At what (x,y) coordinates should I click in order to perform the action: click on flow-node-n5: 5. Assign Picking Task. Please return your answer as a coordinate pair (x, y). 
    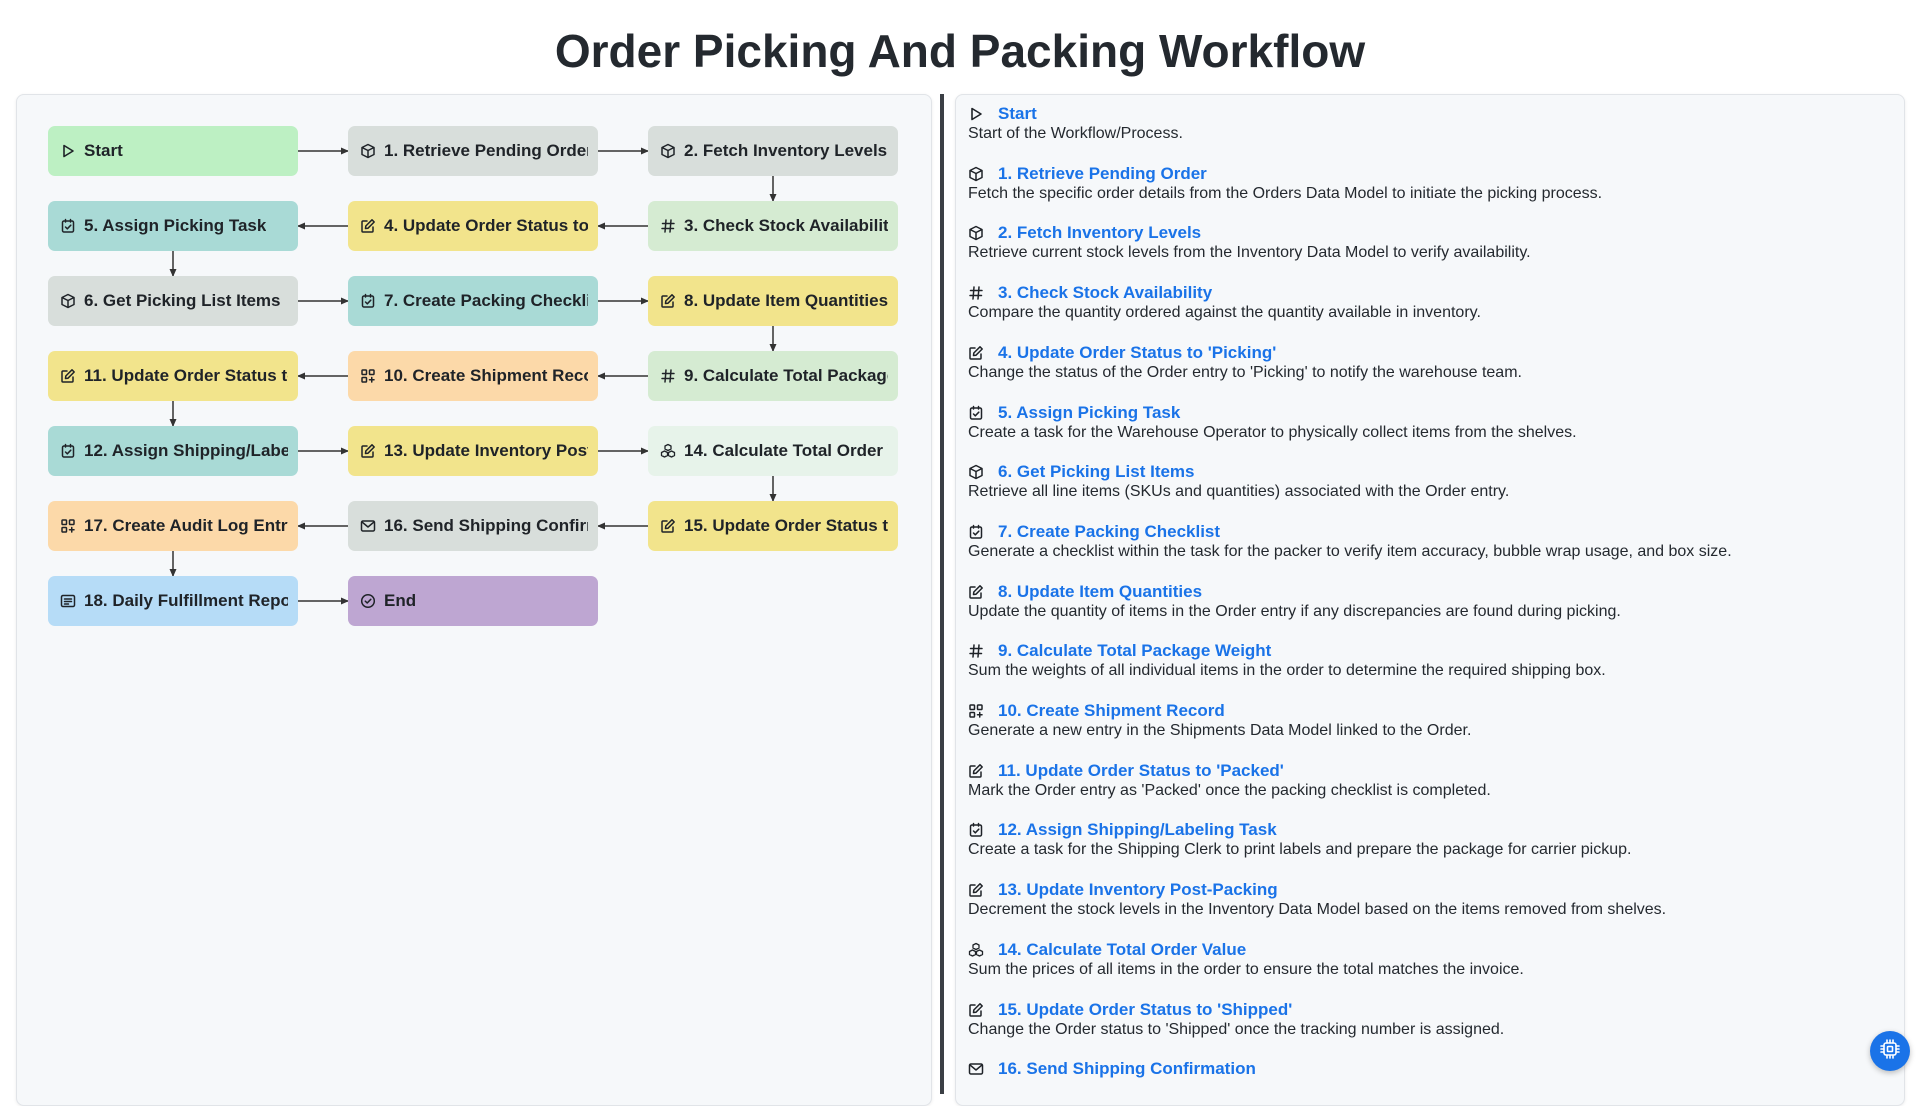
    Looking at the image, I should click on (173, 226).